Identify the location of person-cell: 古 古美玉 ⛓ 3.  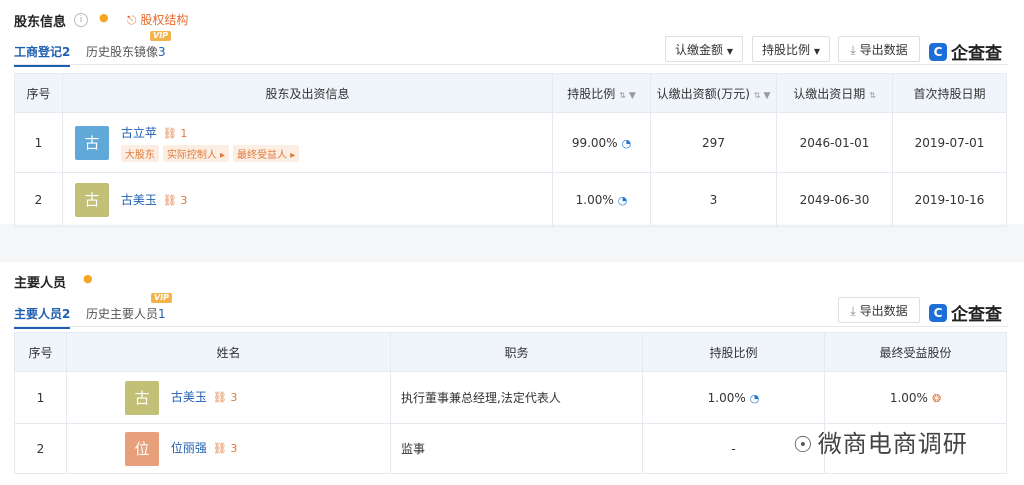
(228, 397).